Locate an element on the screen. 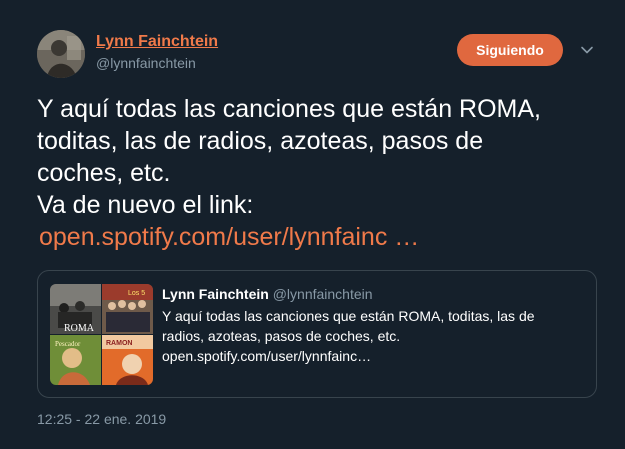  tweet-line: coches, etc. is located at coordinates (104, 173).